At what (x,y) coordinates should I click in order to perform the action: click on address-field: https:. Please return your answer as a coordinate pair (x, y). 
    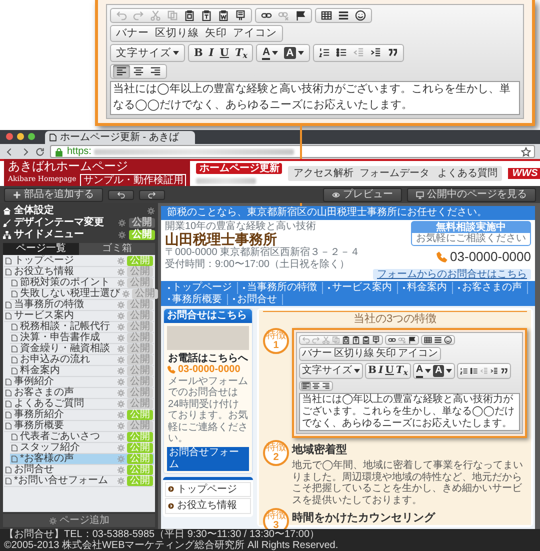
    Looking at the image, I should click on (292, 151).